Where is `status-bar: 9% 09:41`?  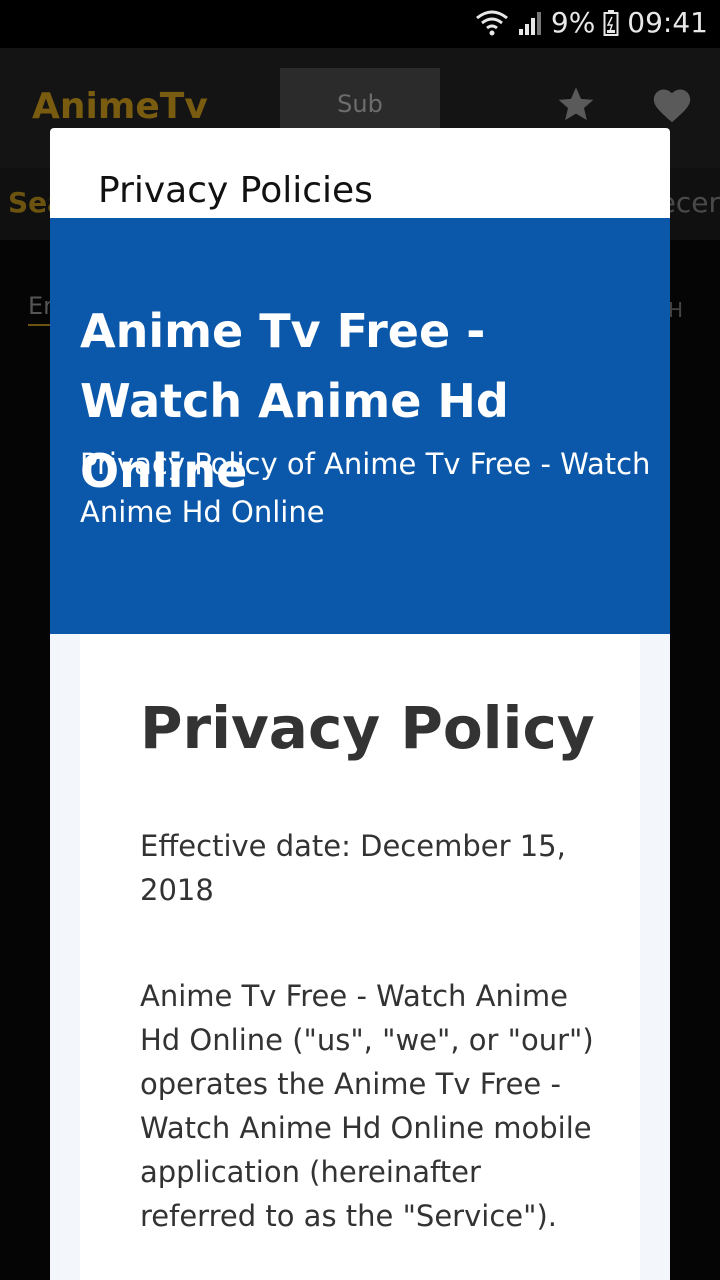
status-bar: 9% 09:41 is located at coordinates (360, 24).